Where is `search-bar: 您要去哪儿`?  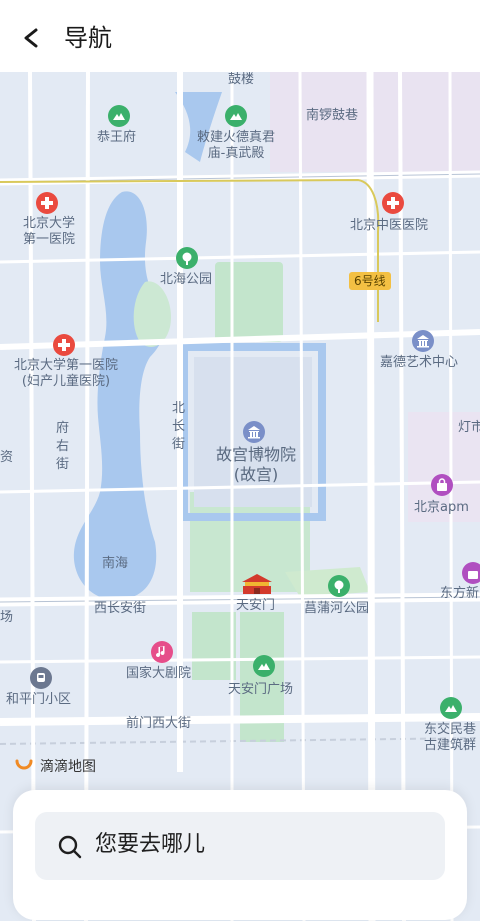
search-bar: 您要去哪儿 is located at coordinates (240, 846).